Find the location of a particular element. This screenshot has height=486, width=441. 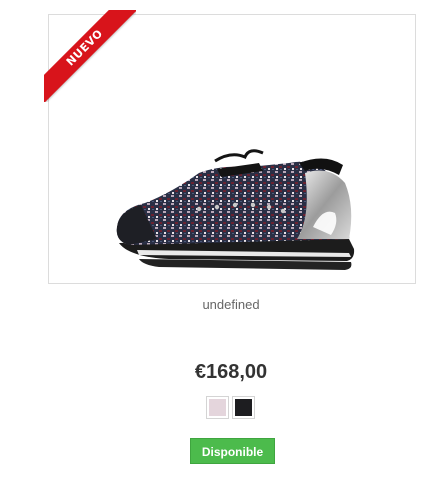

new-badge: NUEVO is located at coordinates (90, 56).